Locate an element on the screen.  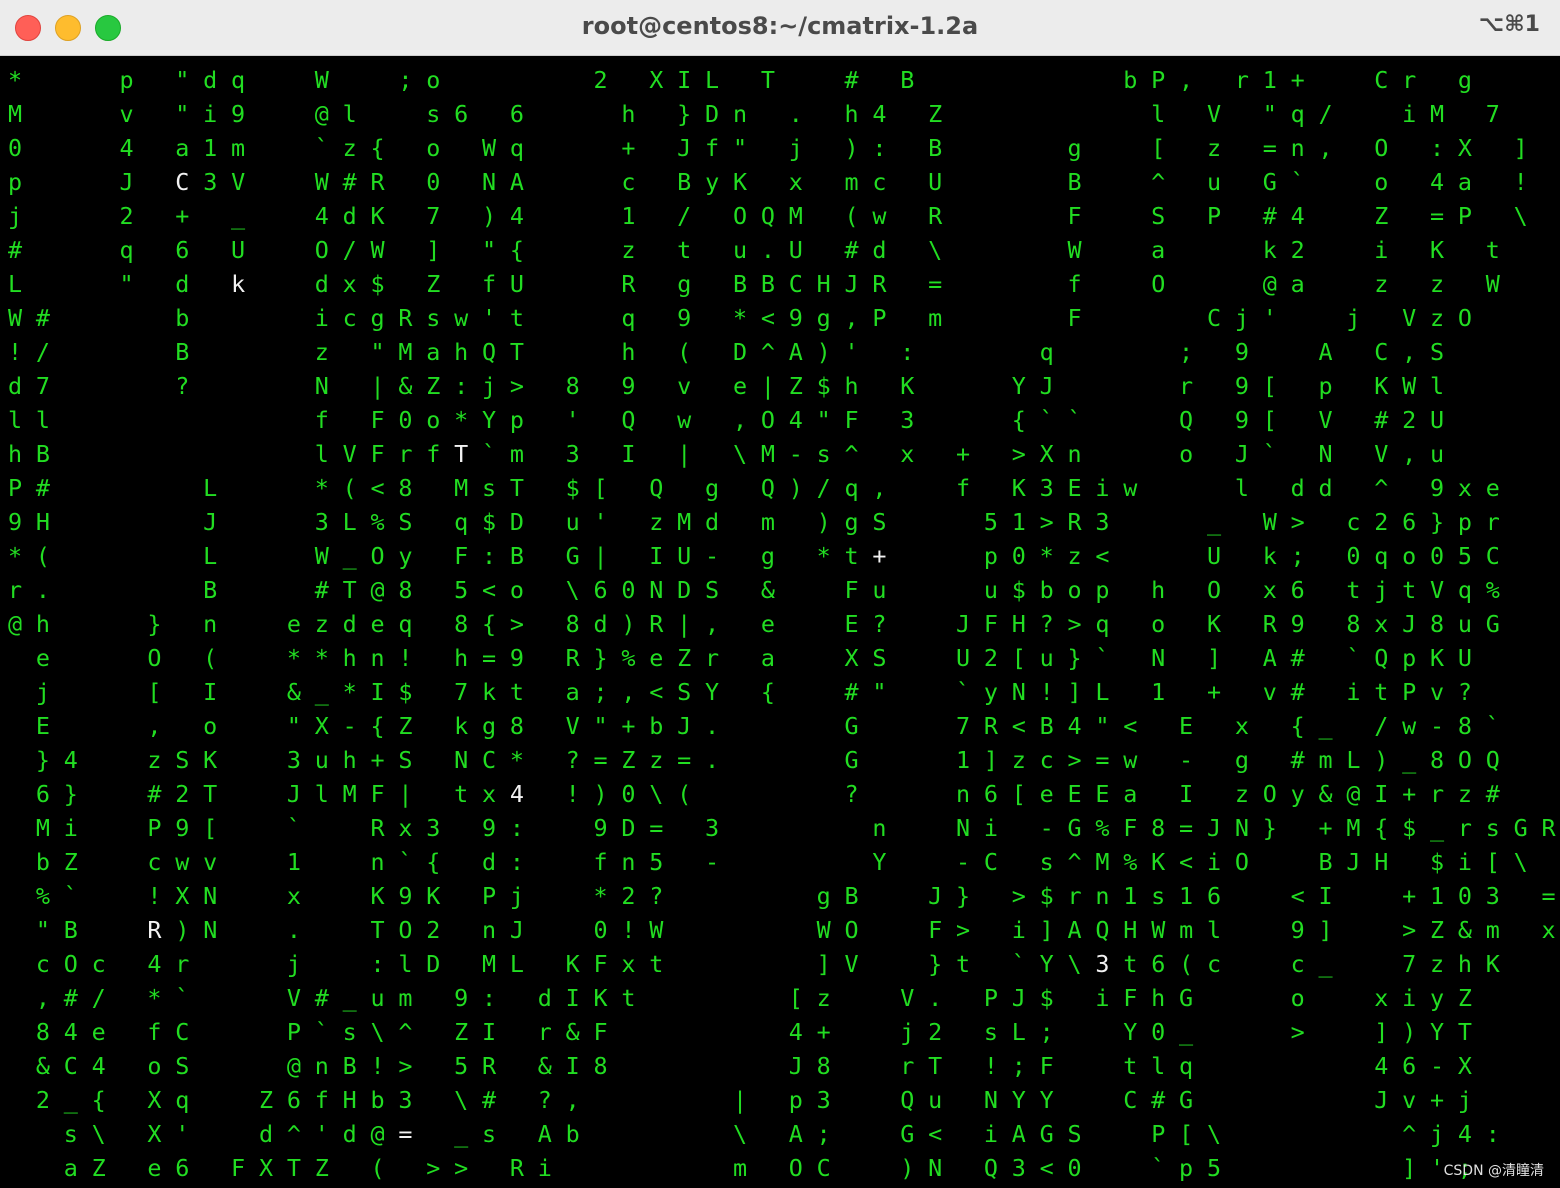
window-title: root@centos8:~/cmatrix-1.2a is located at coordinates (780, 26).